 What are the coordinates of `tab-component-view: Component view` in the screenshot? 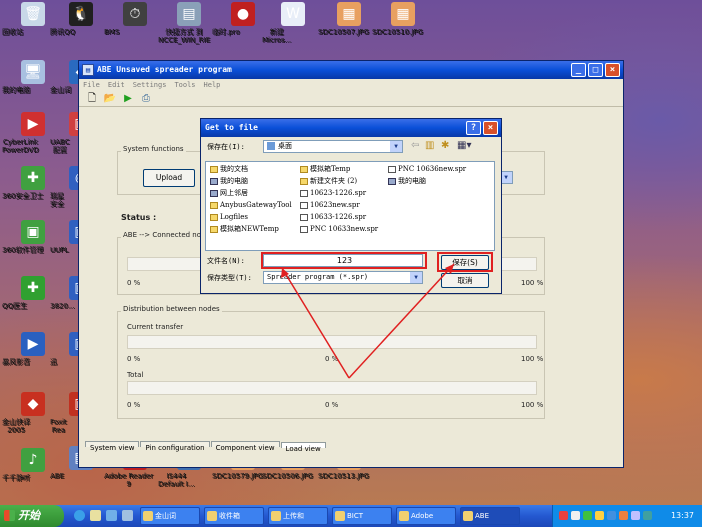 It's located at (245, 446).